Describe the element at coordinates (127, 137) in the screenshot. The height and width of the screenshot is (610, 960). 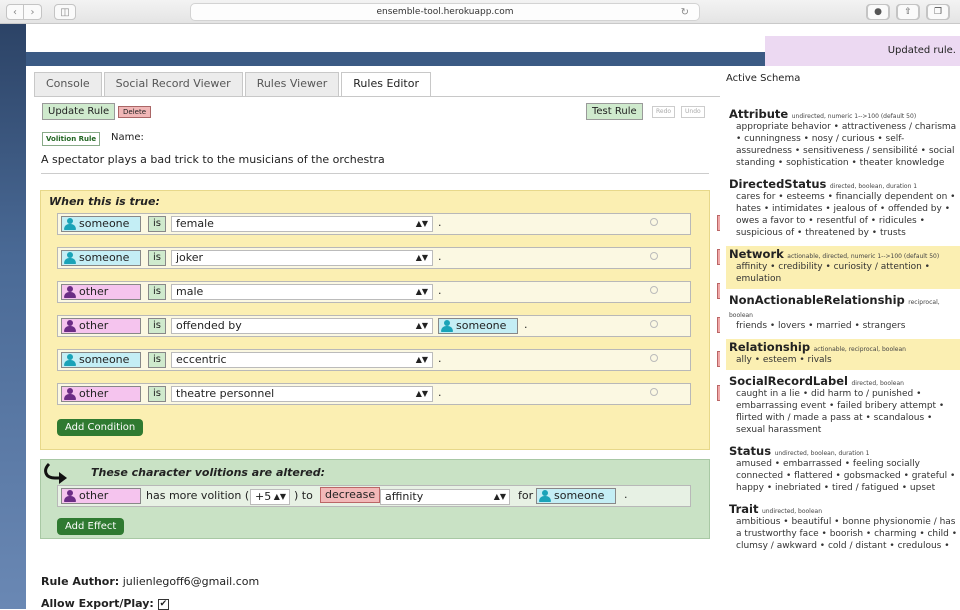
I see `name-label: Name:` at that location.